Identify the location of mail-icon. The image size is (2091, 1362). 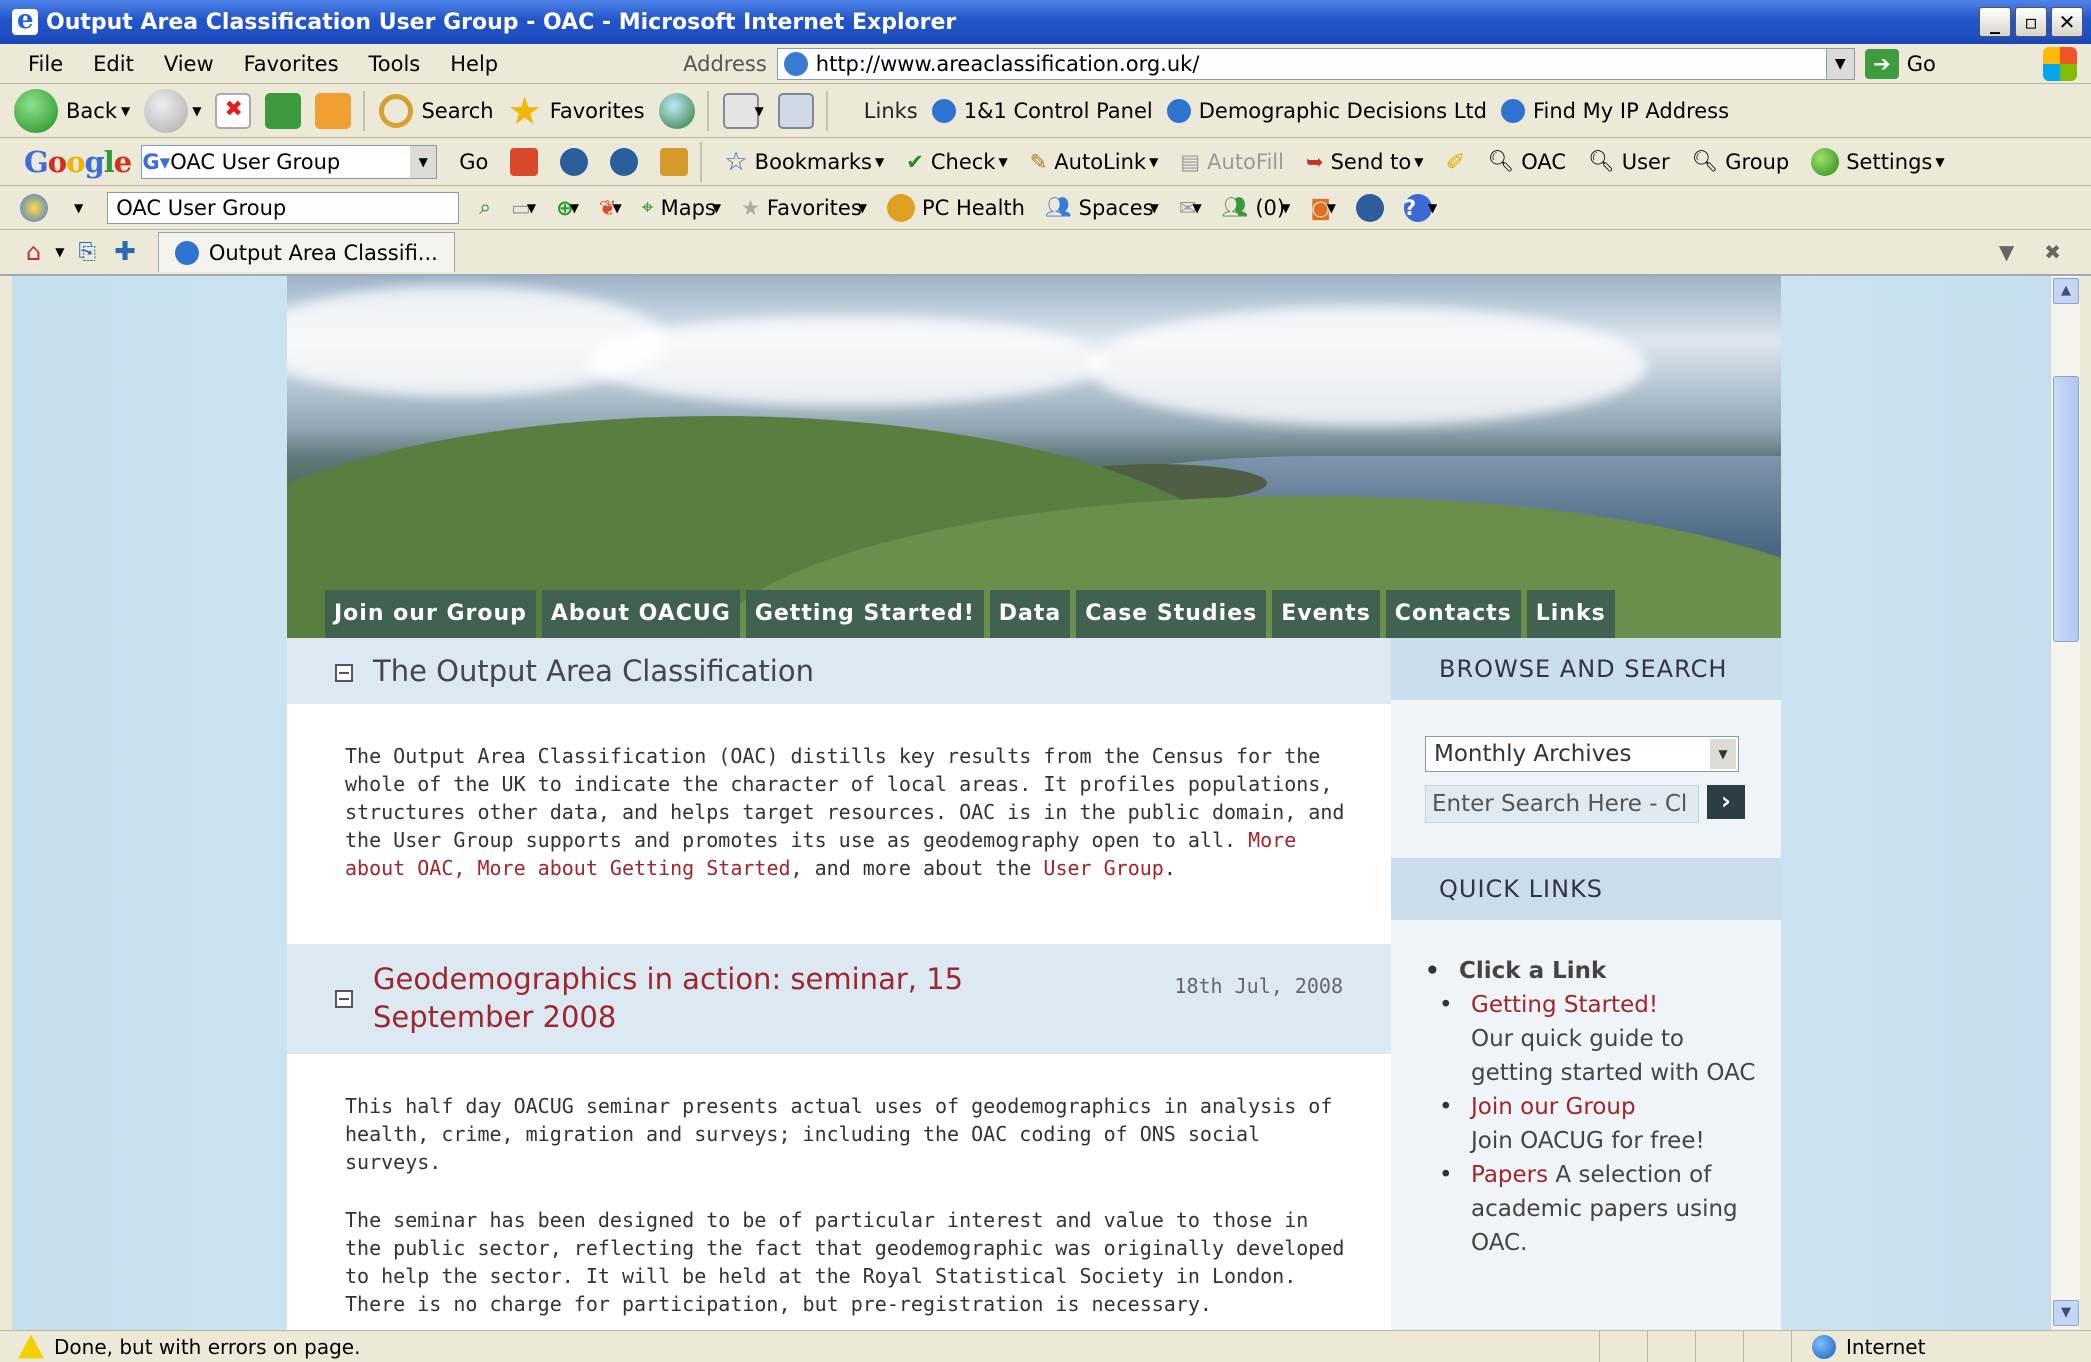
(740, 110).